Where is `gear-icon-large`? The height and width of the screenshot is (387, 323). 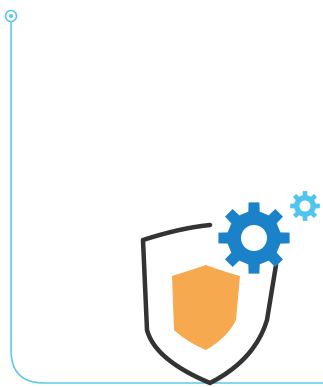
gear-icon-large is located at coordinates (254, 238).